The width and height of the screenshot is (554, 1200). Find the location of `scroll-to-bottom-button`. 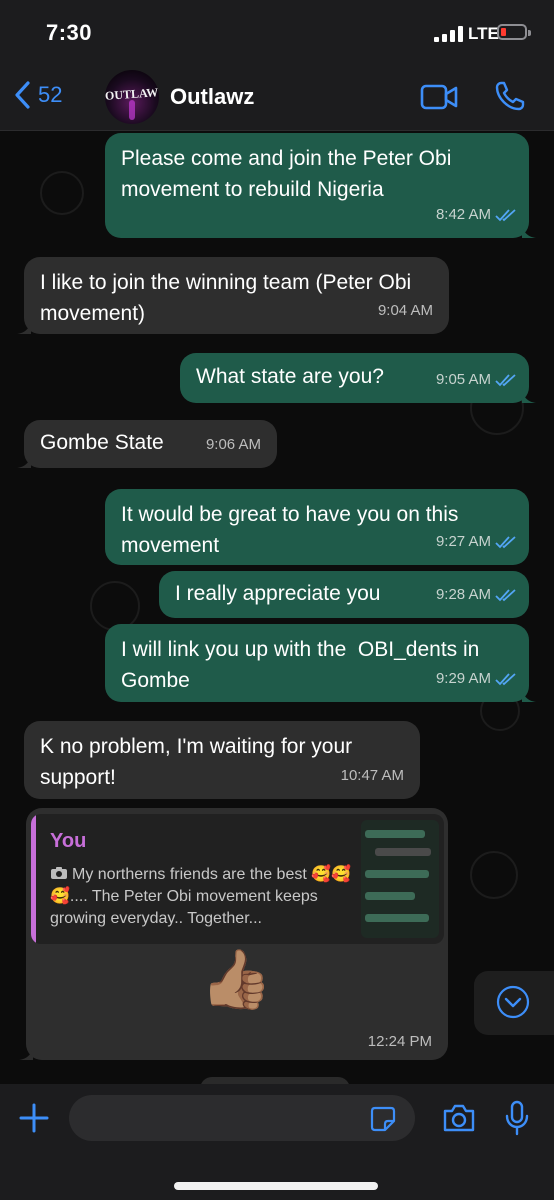

scroll-to-bottom-button is located at coordinates (514, 1003).